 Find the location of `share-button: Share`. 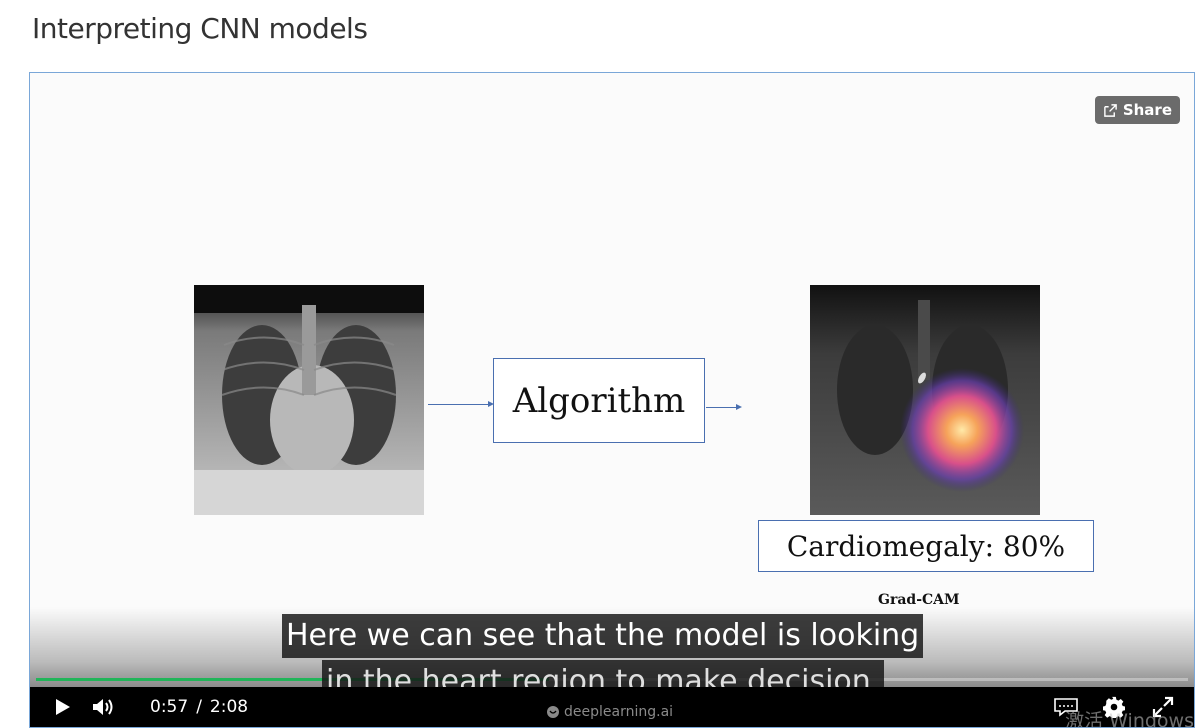

share-button: Share is located at coordinates (1137, 110).